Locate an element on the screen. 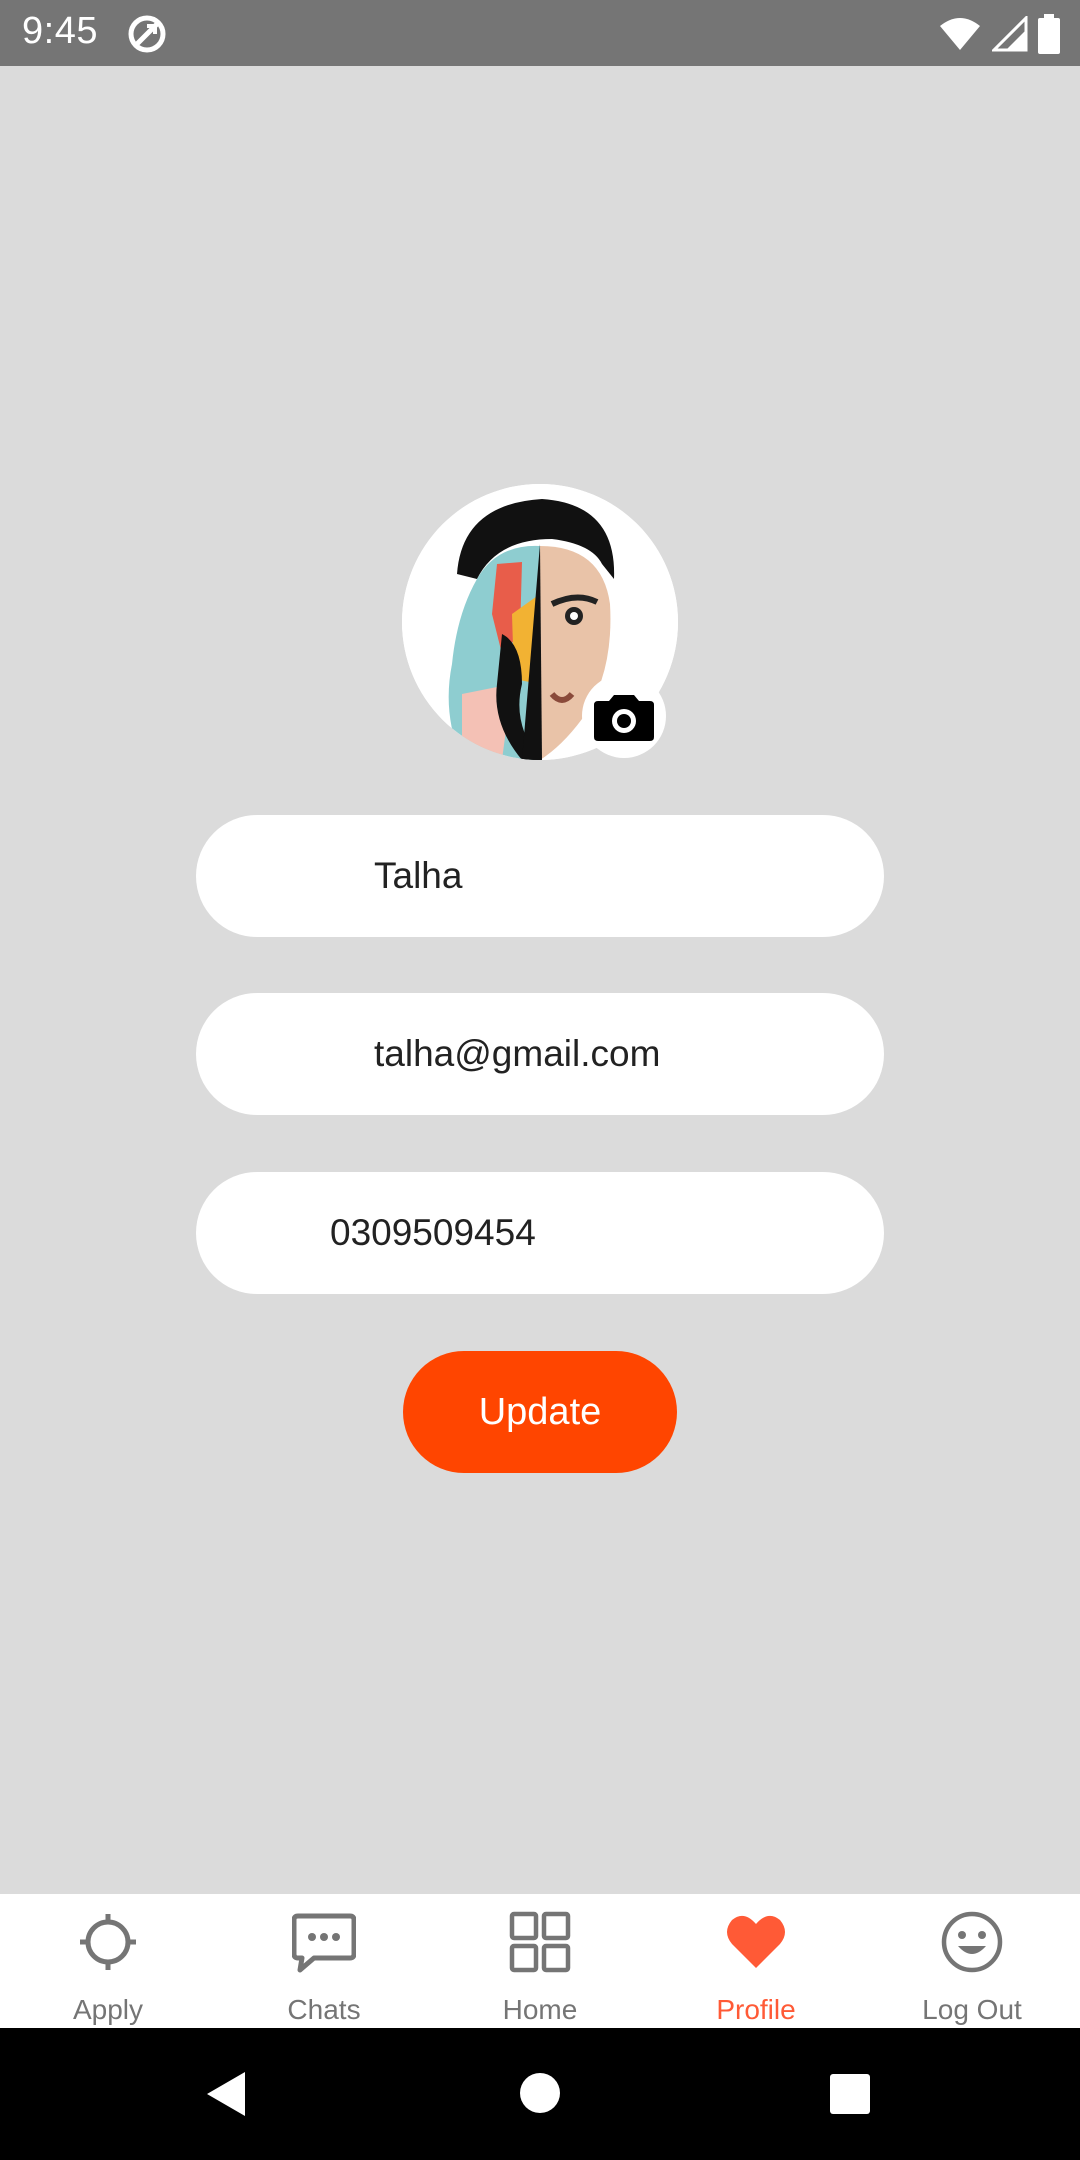  nav-item-log-out: Log Out is located at coordinates (972, 1961).